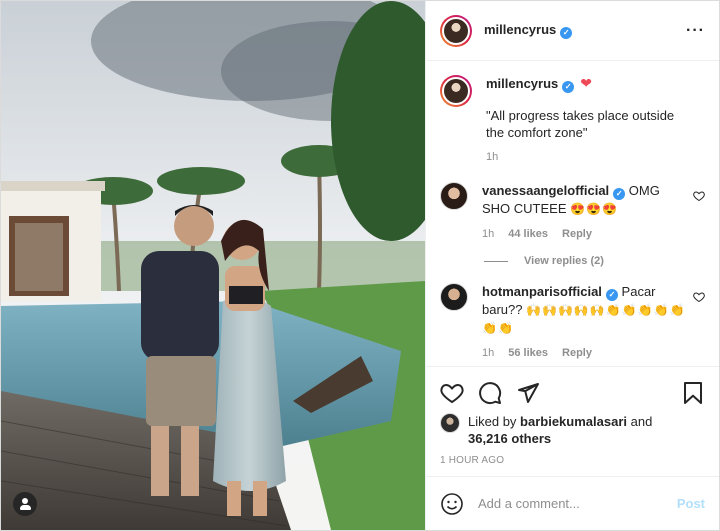  I want to click on author-username: millencyrus ✓, so click(528, 30).